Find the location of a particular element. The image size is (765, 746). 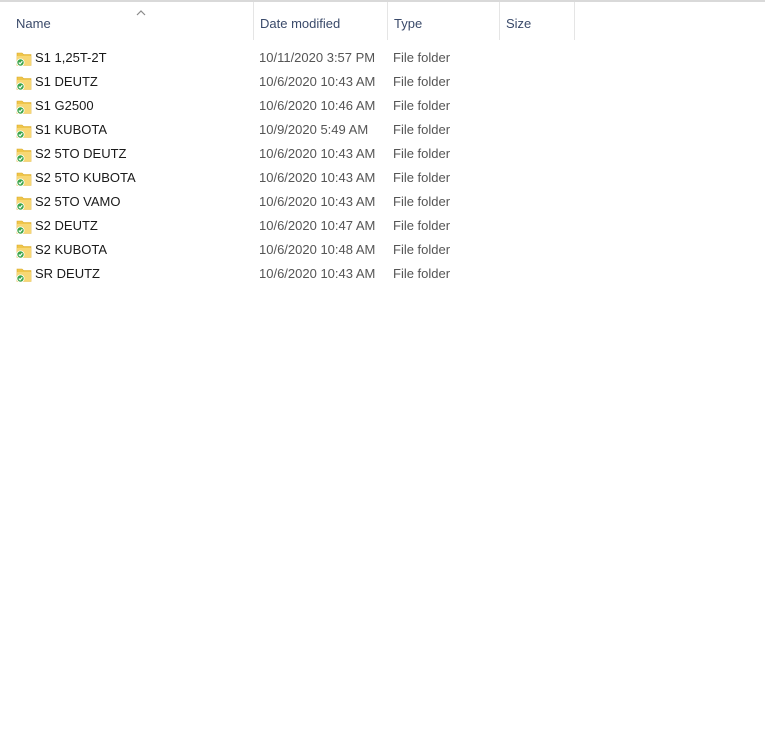

file-row: S2 5TO VAMO 10/6/2020 10:43 AM File folder is located at coordinates (382, 202).